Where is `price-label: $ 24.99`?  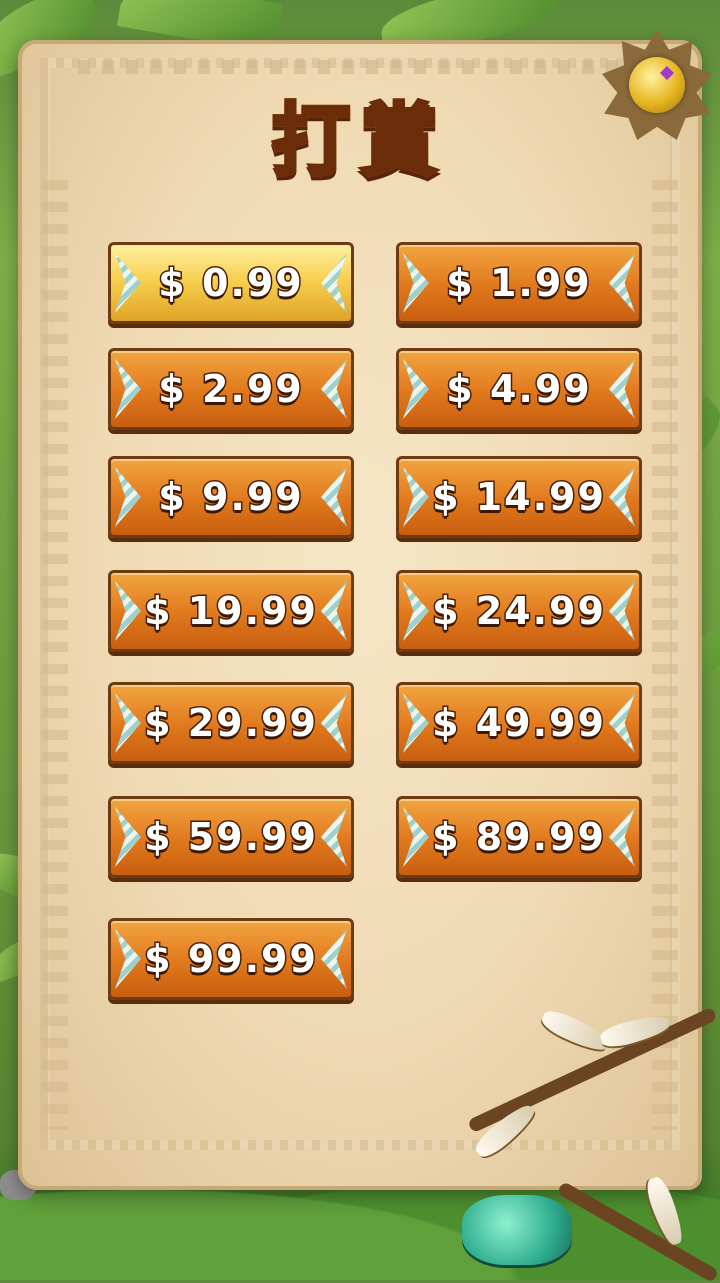 price-label: $ 24.99 is located at coordinates (518, 611).